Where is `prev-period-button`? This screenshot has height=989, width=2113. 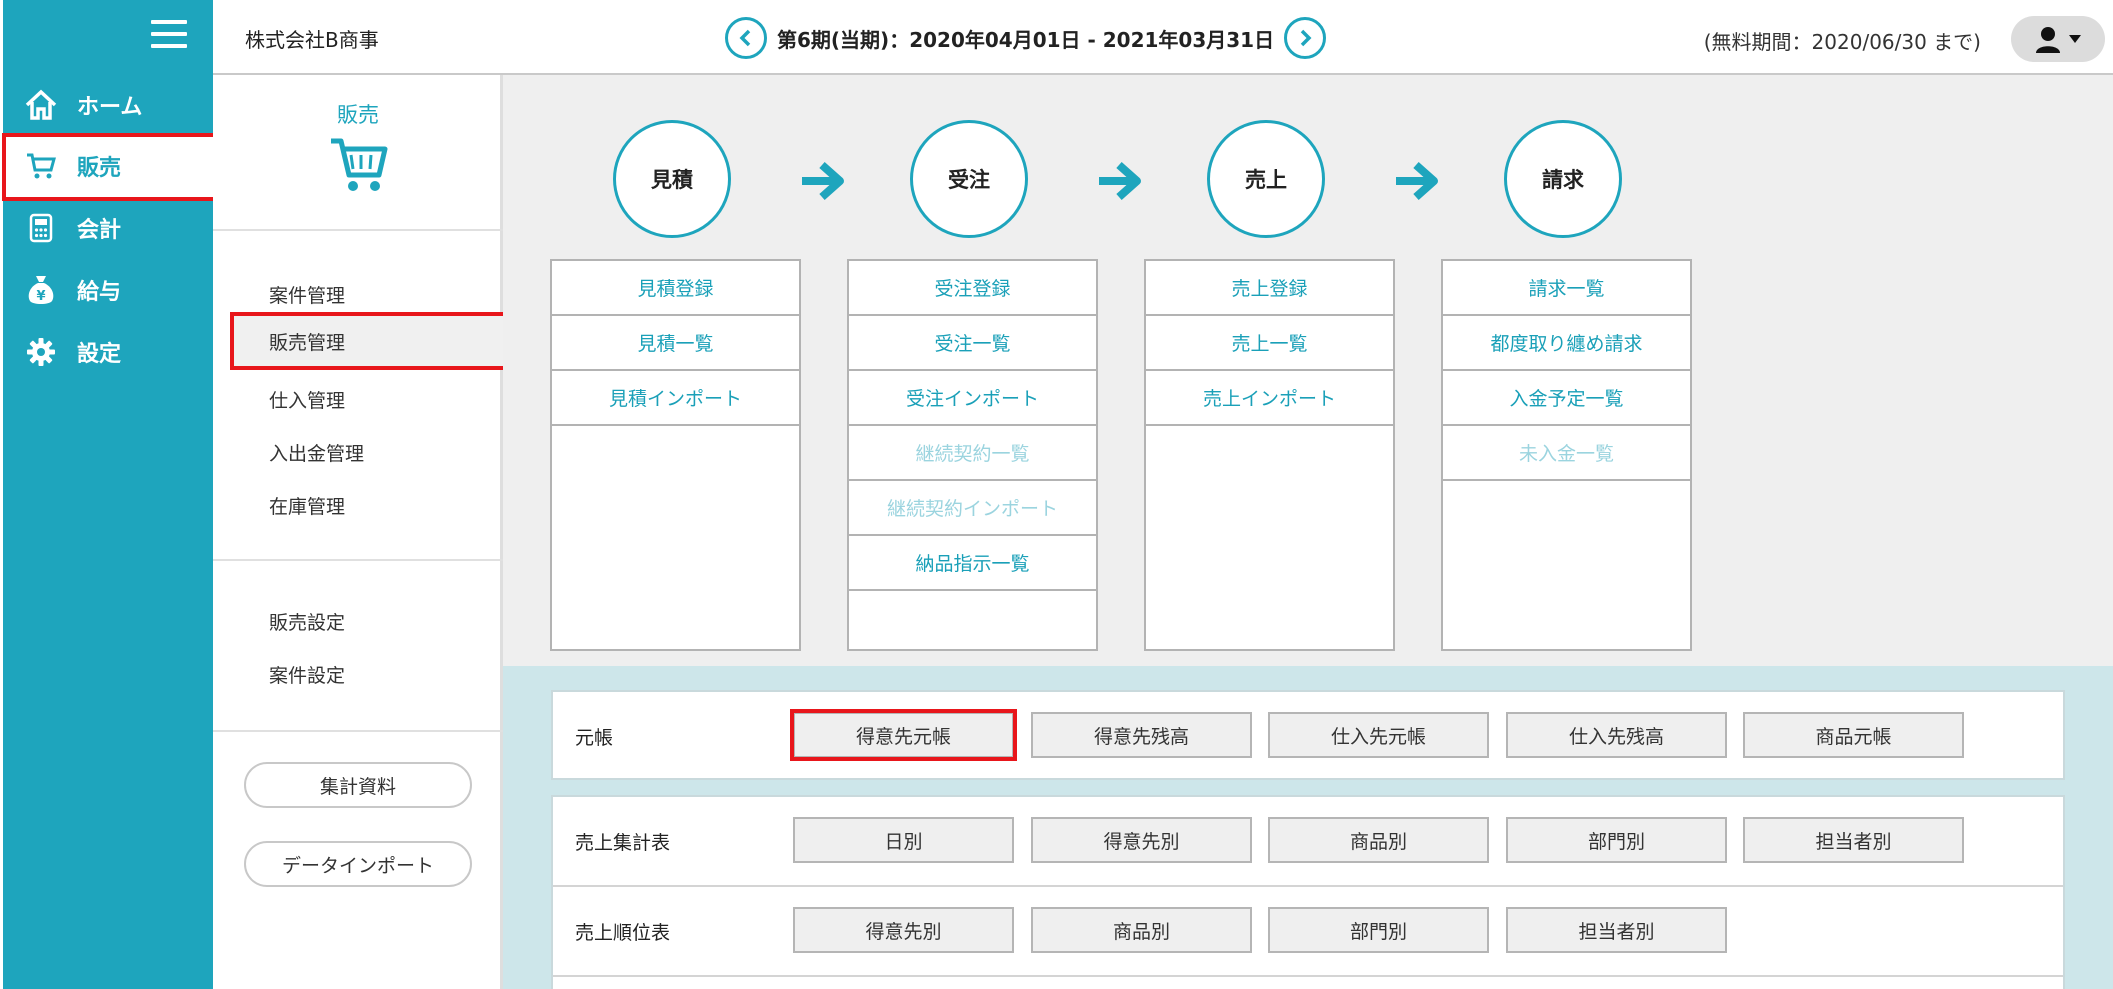 prev-period-button is located at coordinates (746, 38).